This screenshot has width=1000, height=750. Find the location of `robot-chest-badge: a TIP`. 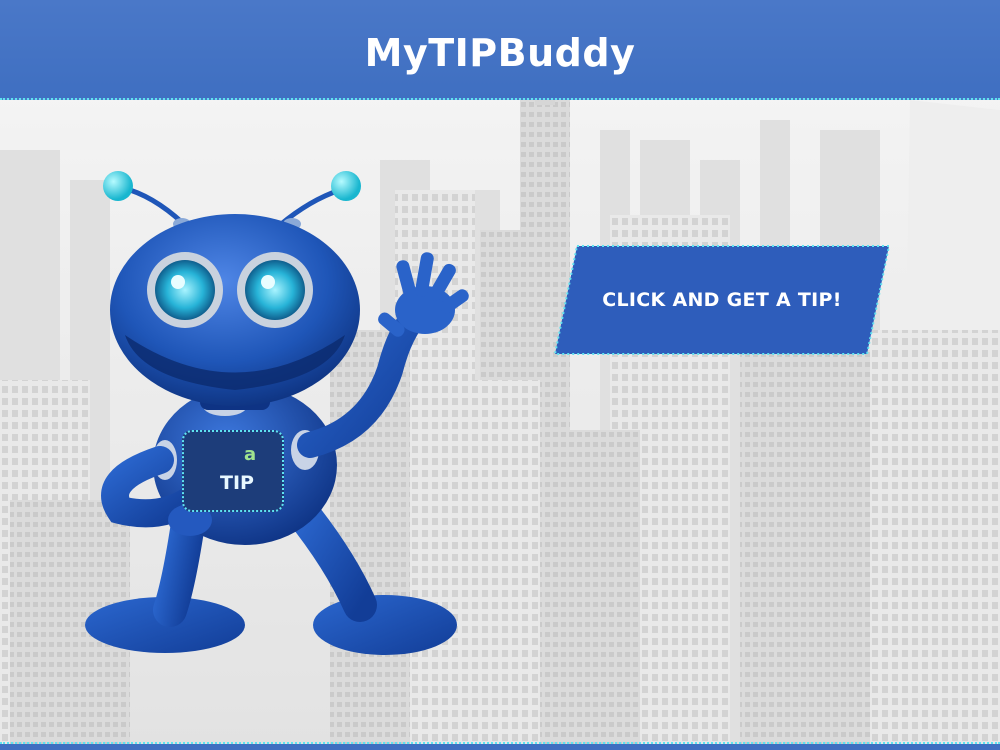

robot-chest-badge: a TIP is located at coordinates (233, 471).